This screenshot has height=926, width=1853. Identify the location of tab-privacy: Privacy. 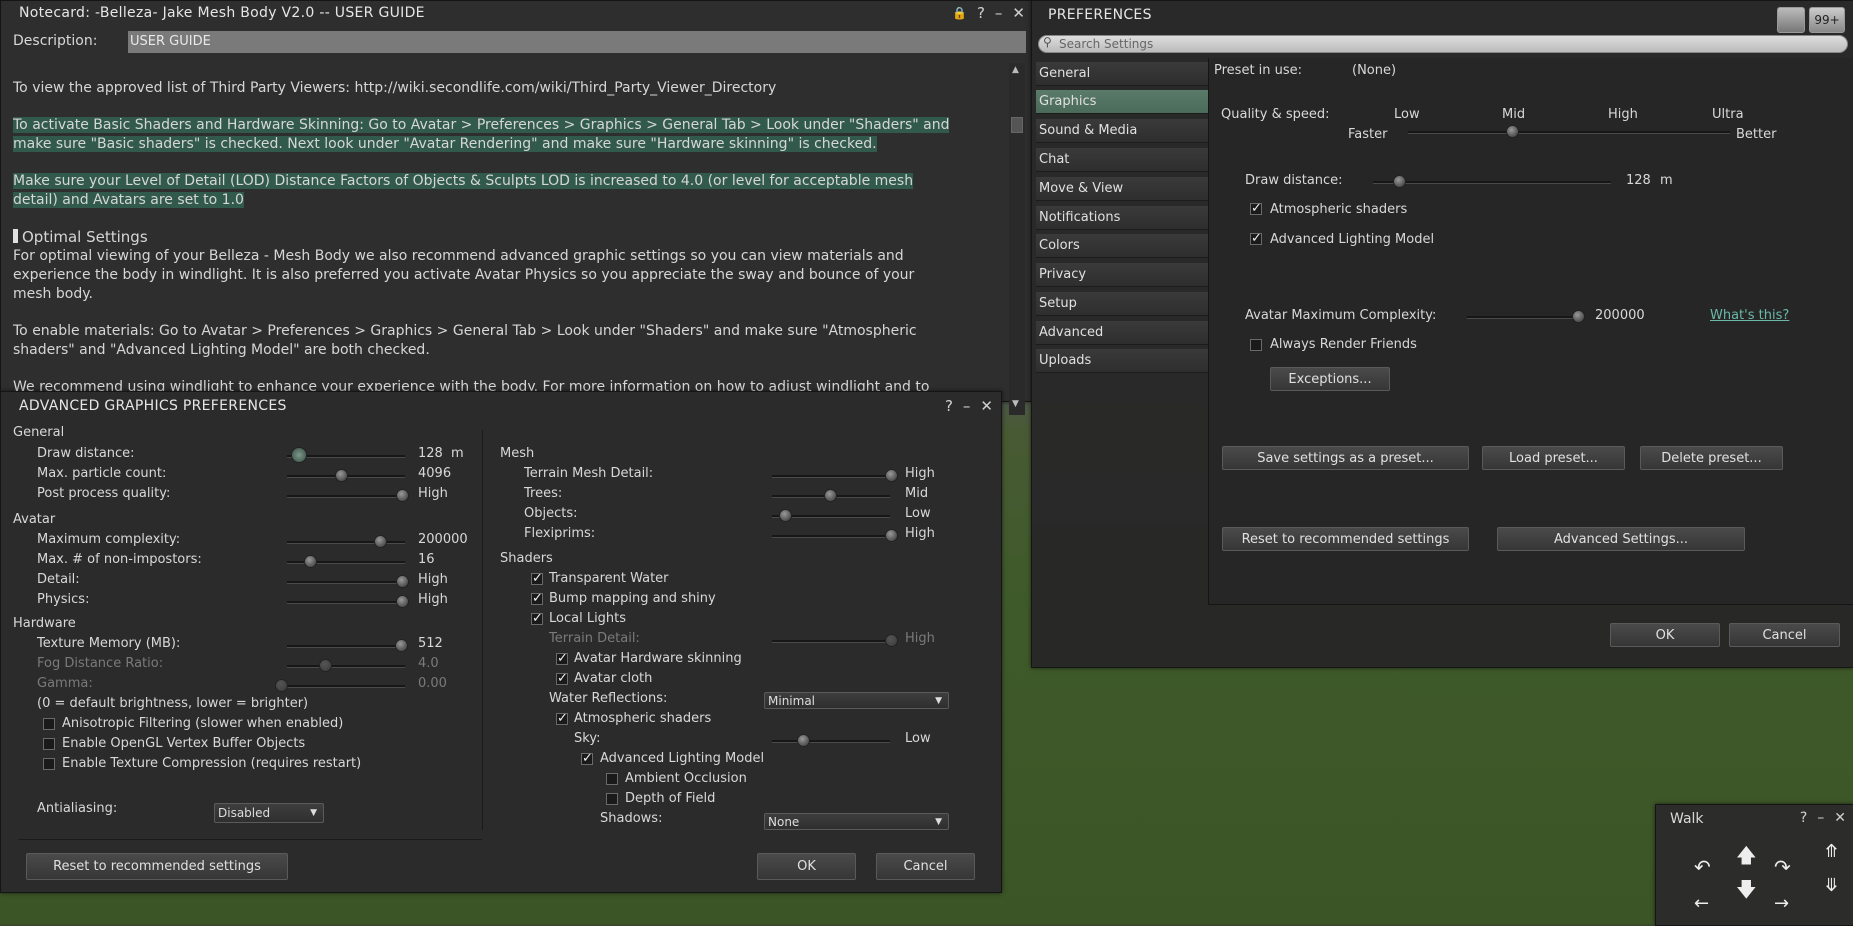
(1122, 275).